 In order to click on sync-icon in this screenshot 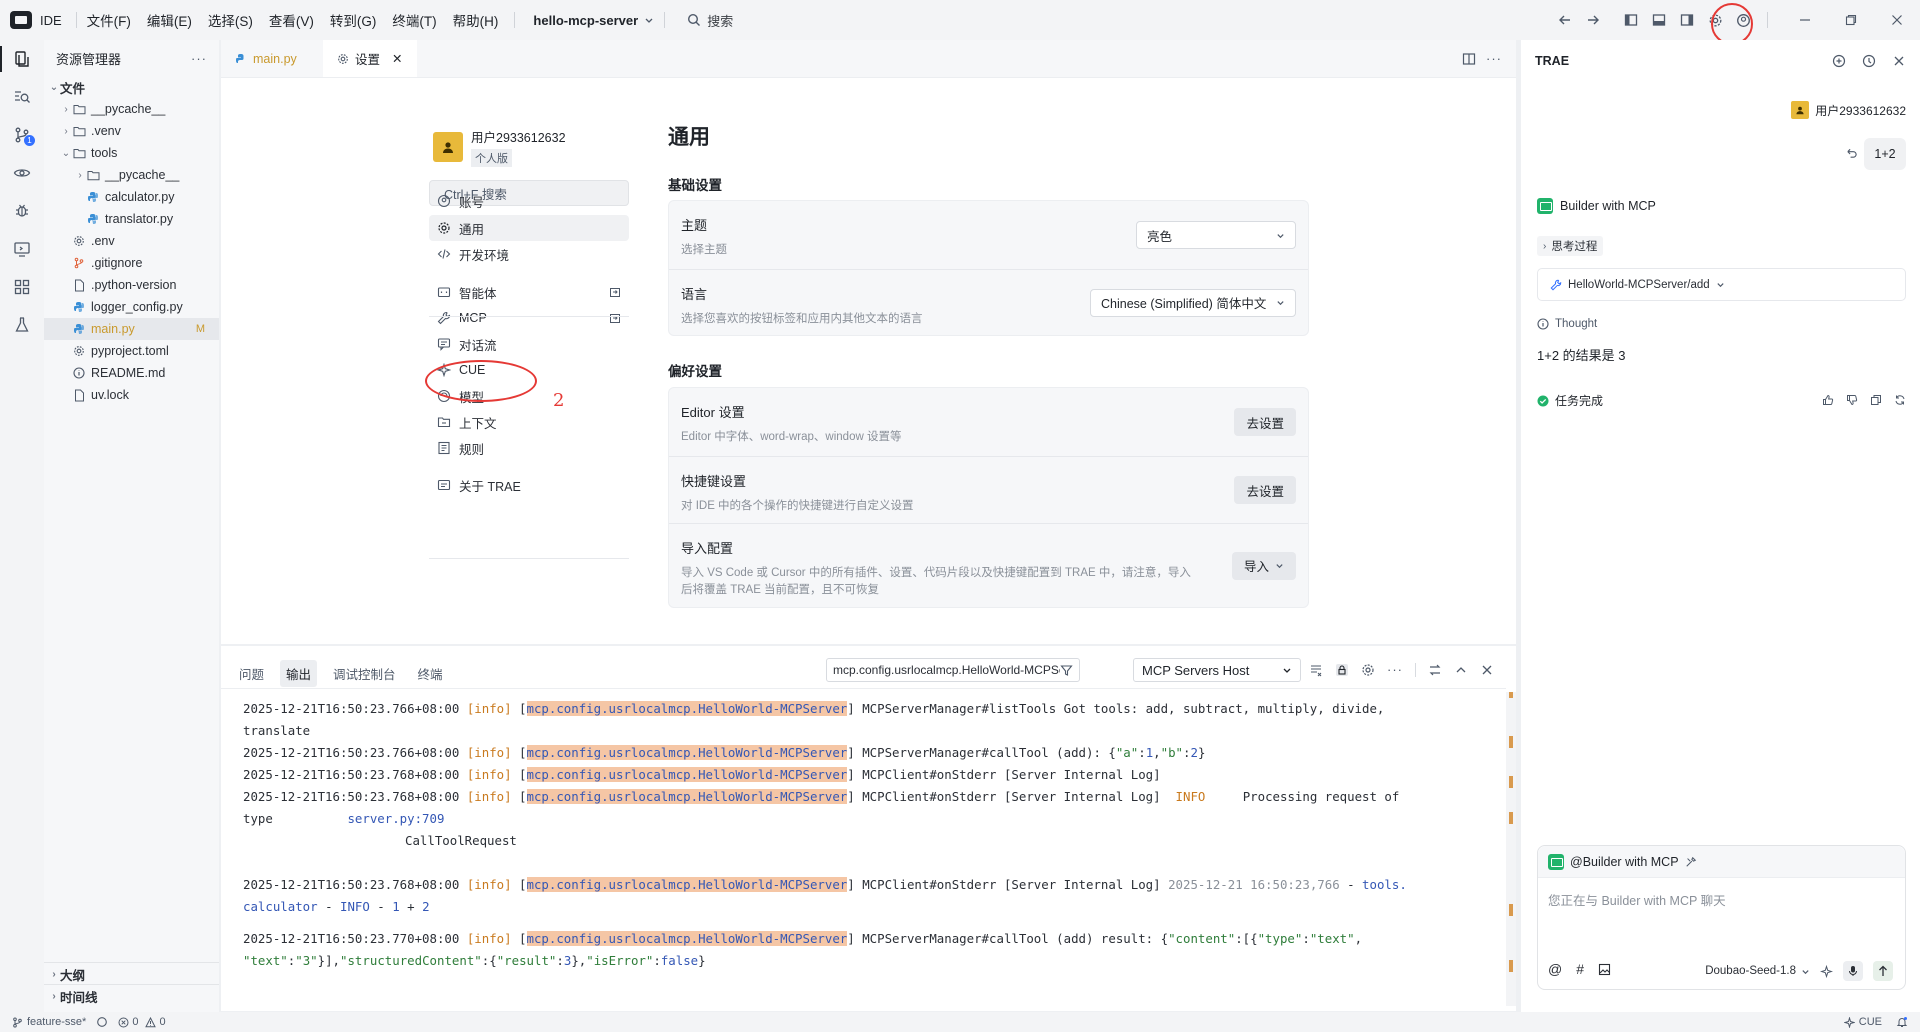, I will do `click(102, 1022)`.